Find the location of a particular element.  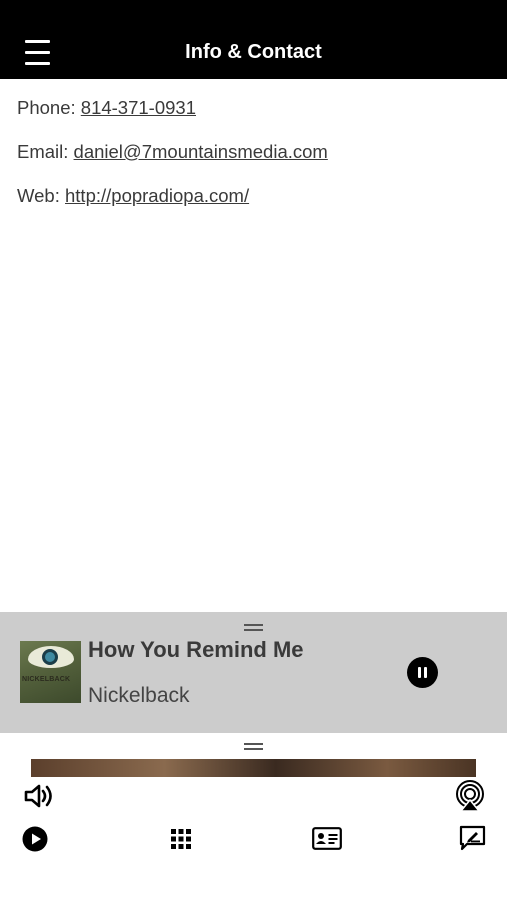

web-label: Web: is located at coordinates (38, 195).